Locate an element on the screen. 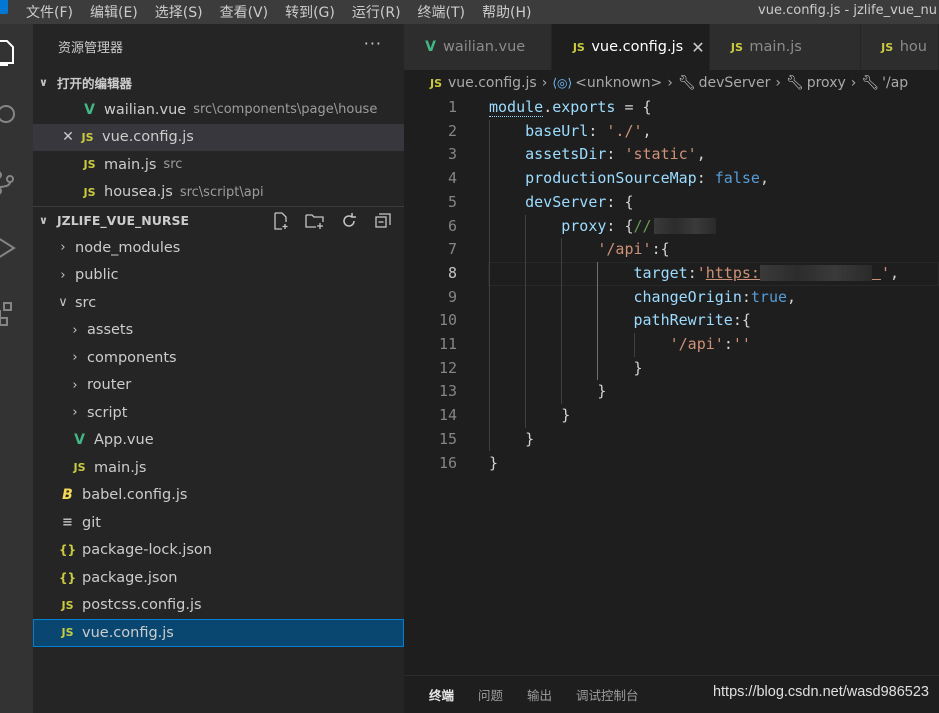 The height and width of the screenshot is (713, 939). code-line: 15 } is located at coordinates (671, 440).